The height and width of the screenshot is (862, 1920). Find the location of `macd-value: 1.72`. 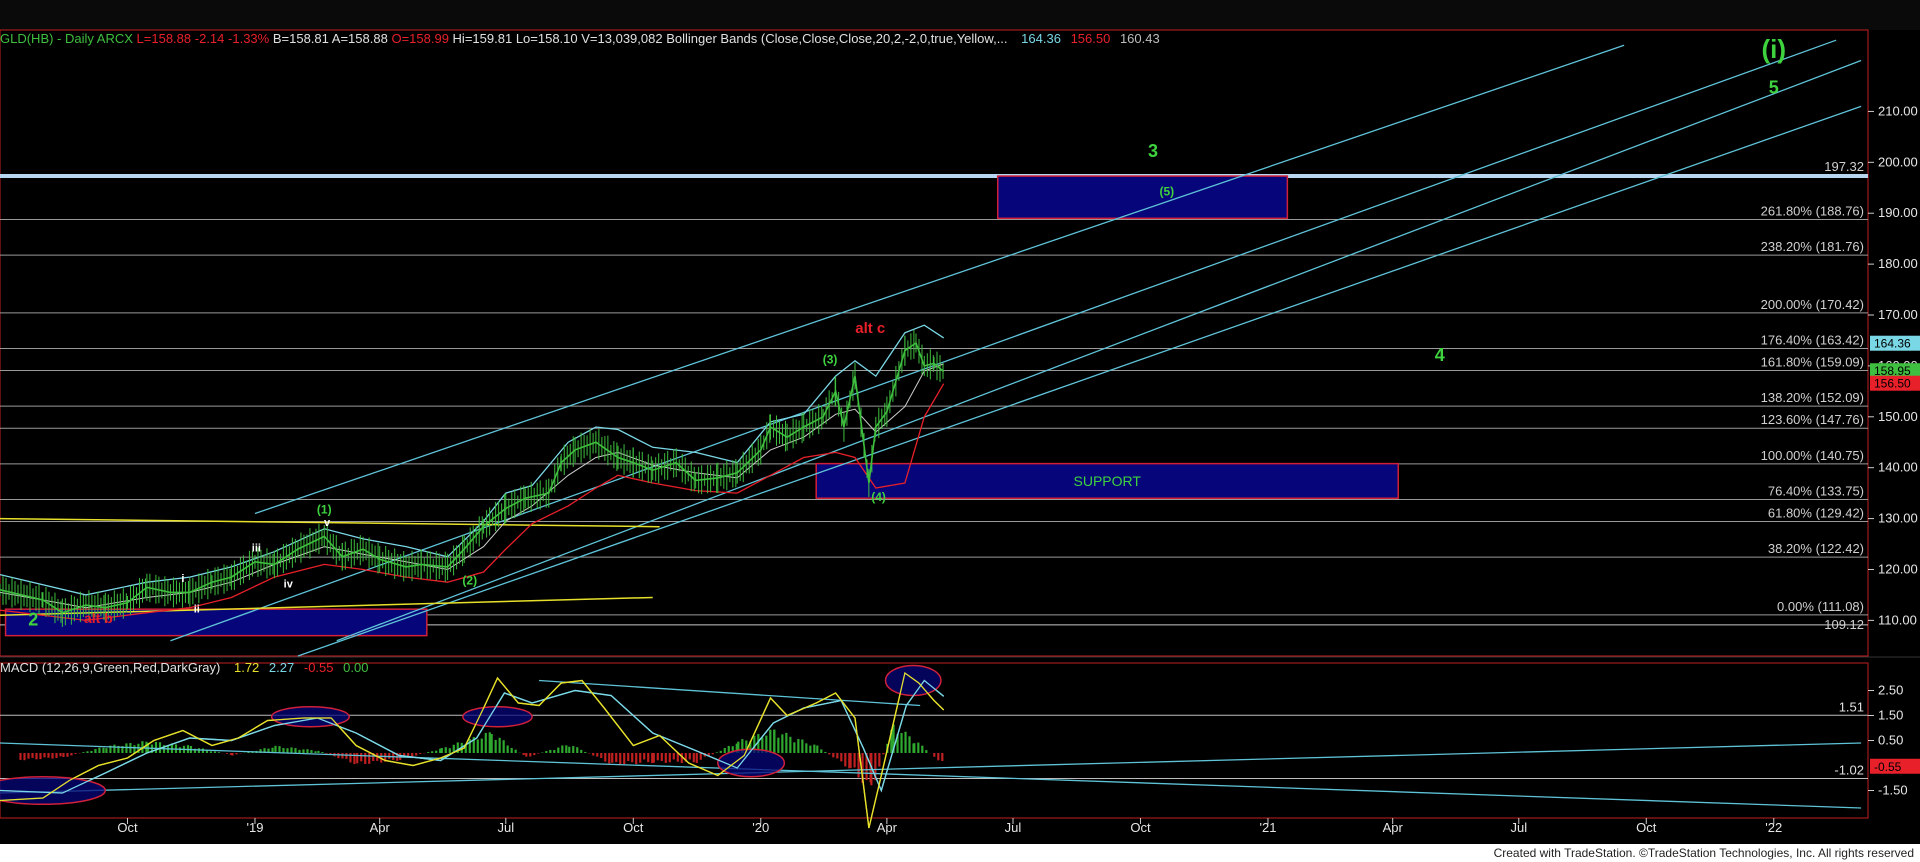

macd-value: 1.72 is located at coordinates (246, 667).